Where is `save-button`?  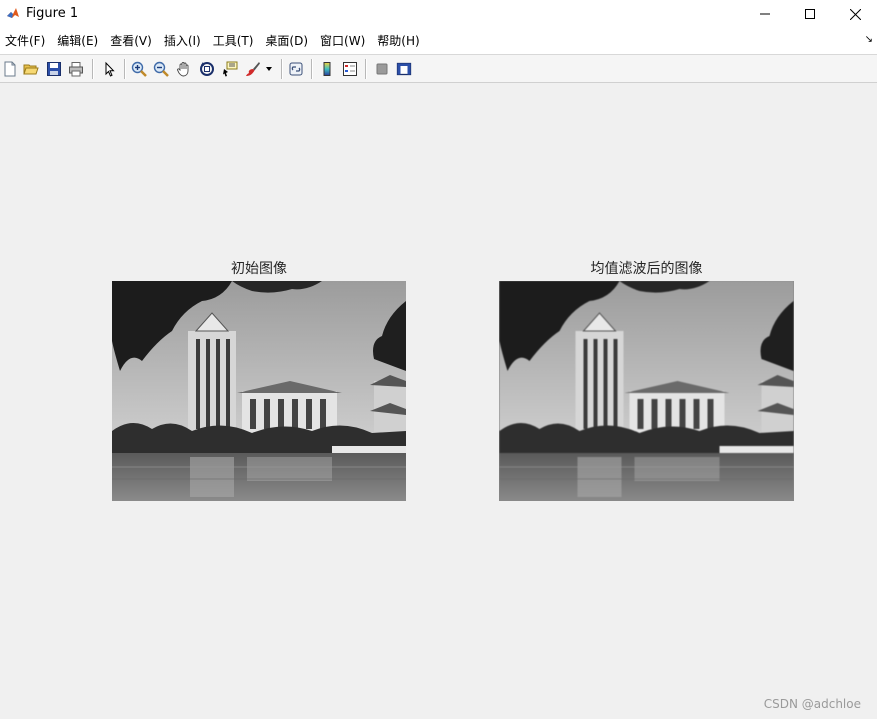
save-button is located at coordinates (54, 69).